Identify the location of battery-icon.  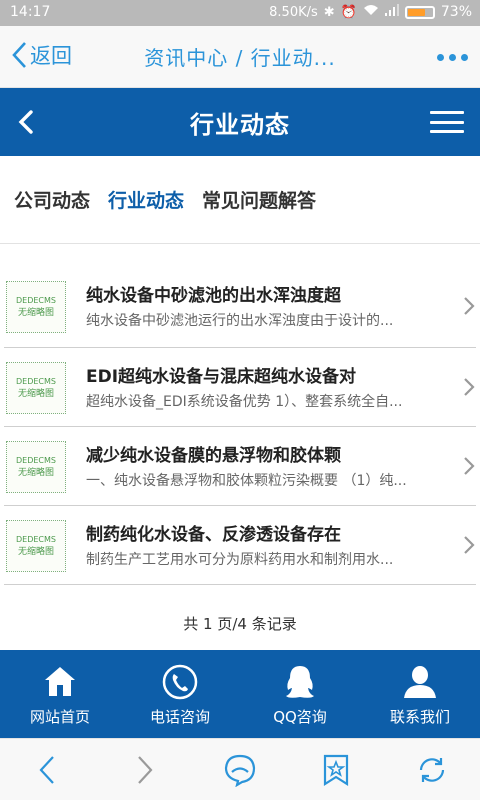
(419, 12).